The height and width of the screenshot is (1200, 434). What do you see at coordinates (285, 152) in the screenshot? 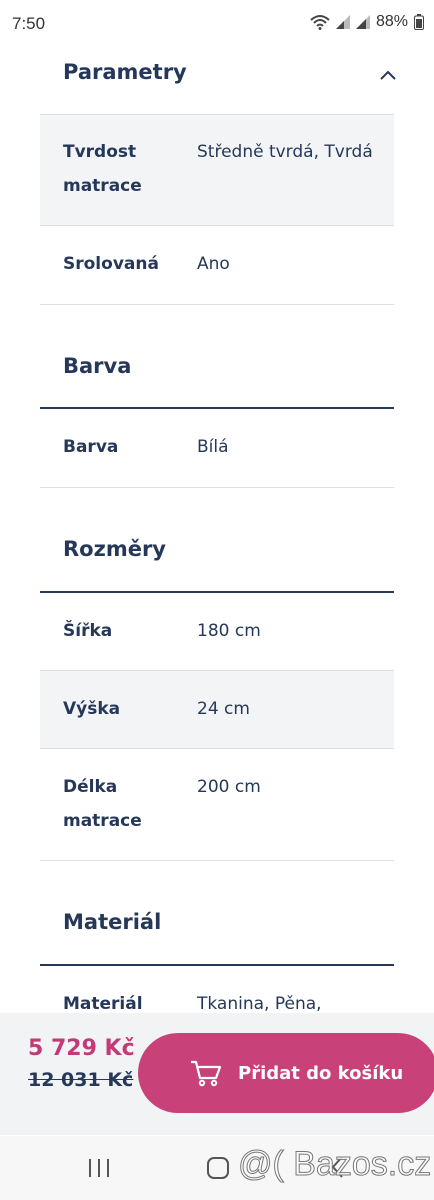
I see `row-value: Středně tvrdá, Tvrdá` at bounding box center [285, 152].